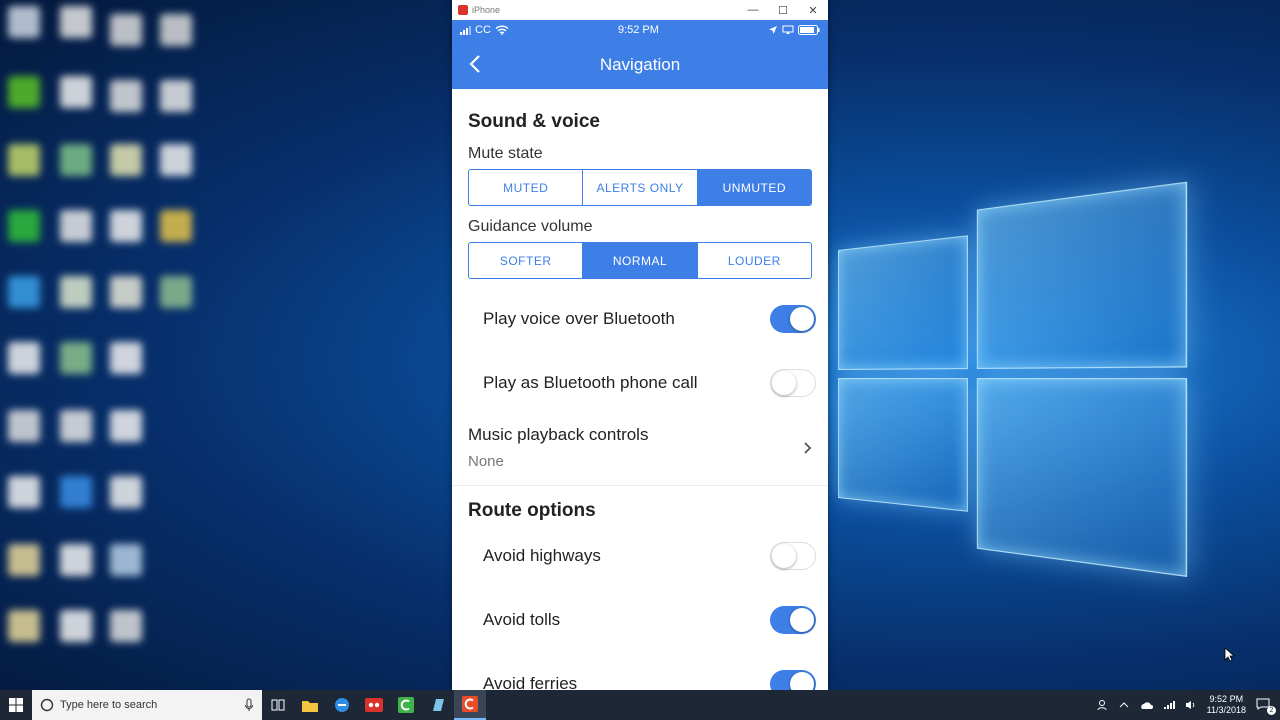 The width and height of the screenshot is (1280, 720). I want to click on action-center-button: 2, so click(1264, 705).